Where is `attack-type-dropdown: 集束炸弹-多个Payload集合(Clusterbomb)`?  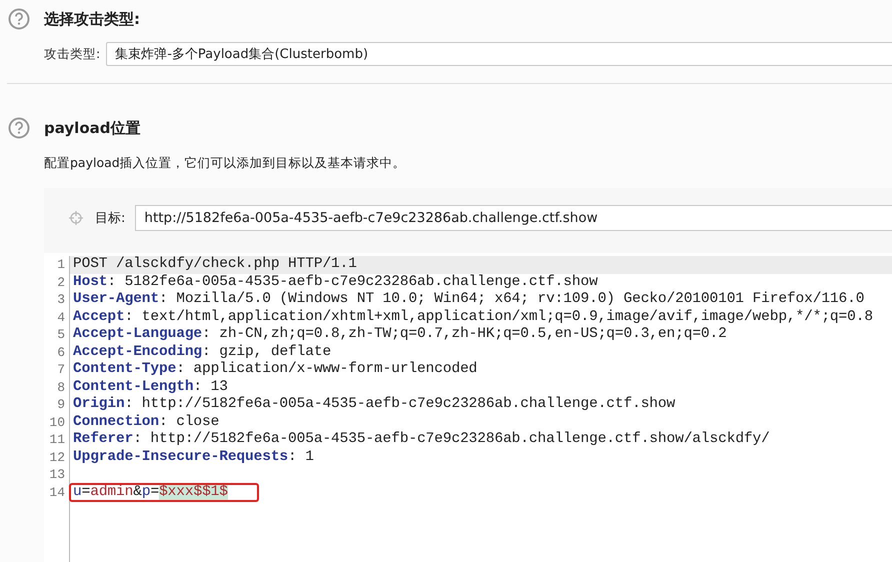
attack-type-dropdown: 集束炸弹-多个Payload集合(Clusterbomb) is located at coordinates (499, 54).